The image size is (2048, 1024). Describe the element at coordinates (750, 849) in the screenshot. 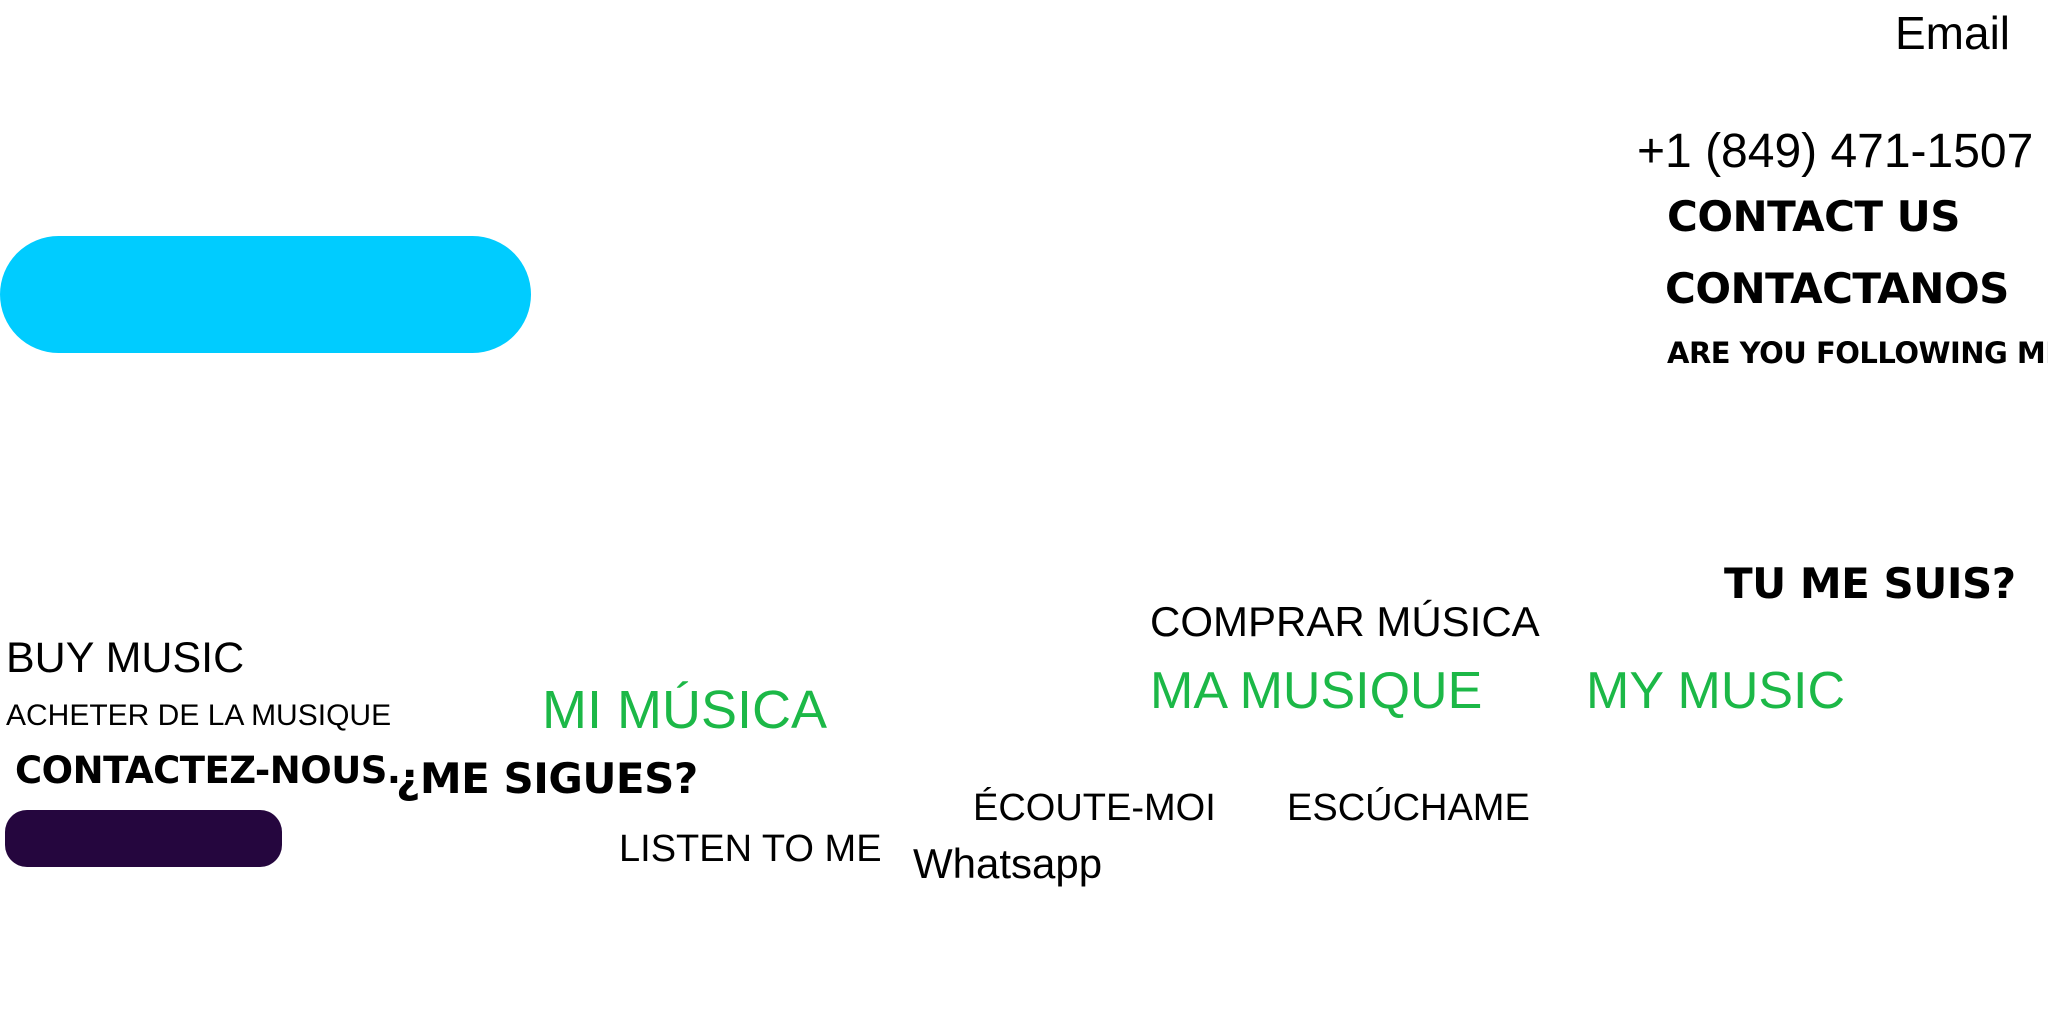

I see `listen-to-me-link: LISTEN TO ME` at that location.